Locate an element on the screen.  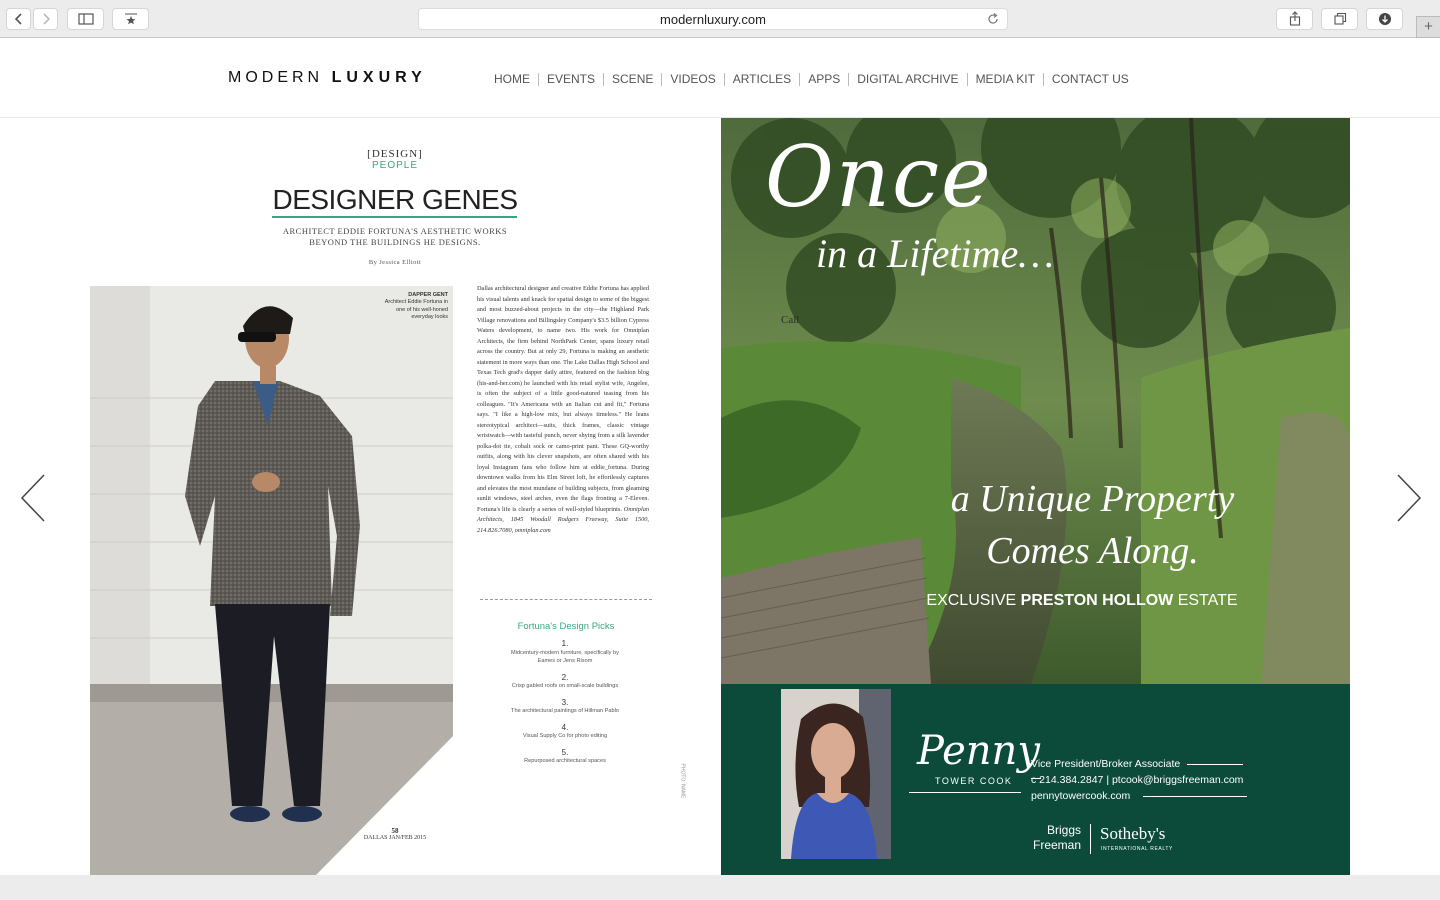
article-headline: DESIGNER GENES is located at coordinates (395, 199).